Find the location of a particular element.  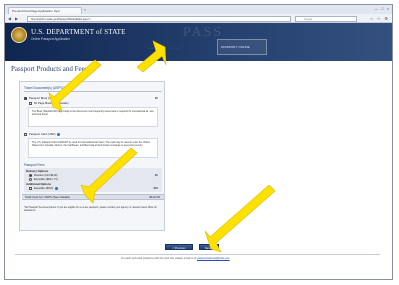

arrow-fees-icon is located at coordinates (109, 175).